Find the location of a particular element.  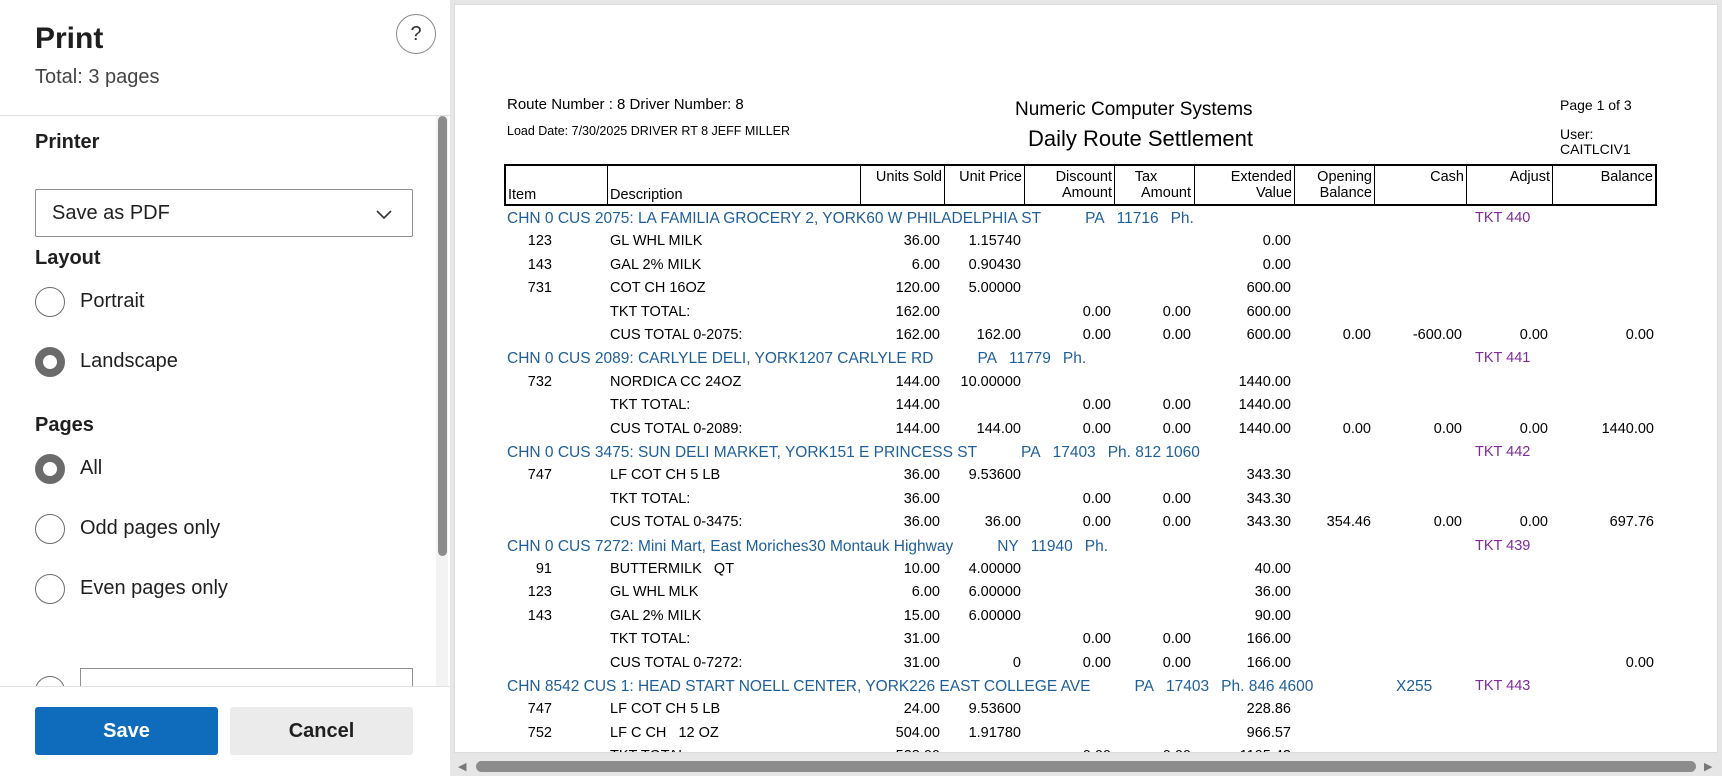

pages-even-option: Even pages only is located at coordinates (225, 590).